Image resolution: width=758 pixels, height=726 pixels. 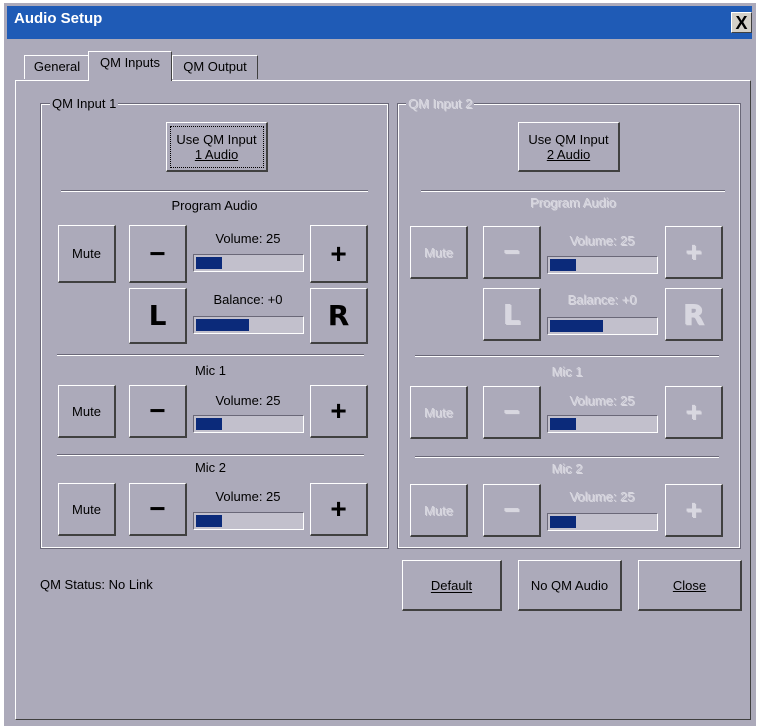 What do you see at coordinates (87, 411) in the screenshot?
I see `mic-1-mute-button: Mute` at bounding box center [87, 411].